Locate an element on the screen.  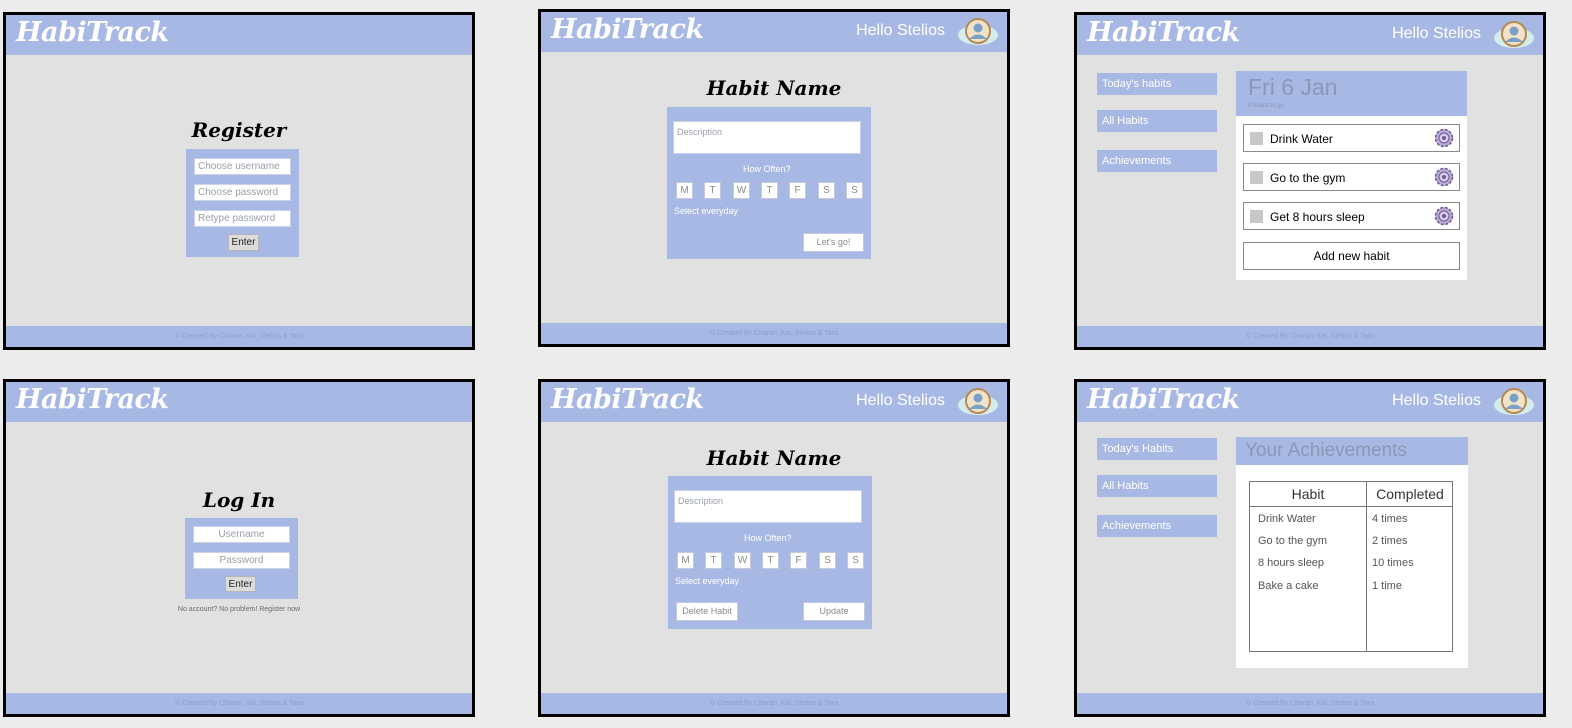
login-title: Log In is located at coordinates (239, 500).